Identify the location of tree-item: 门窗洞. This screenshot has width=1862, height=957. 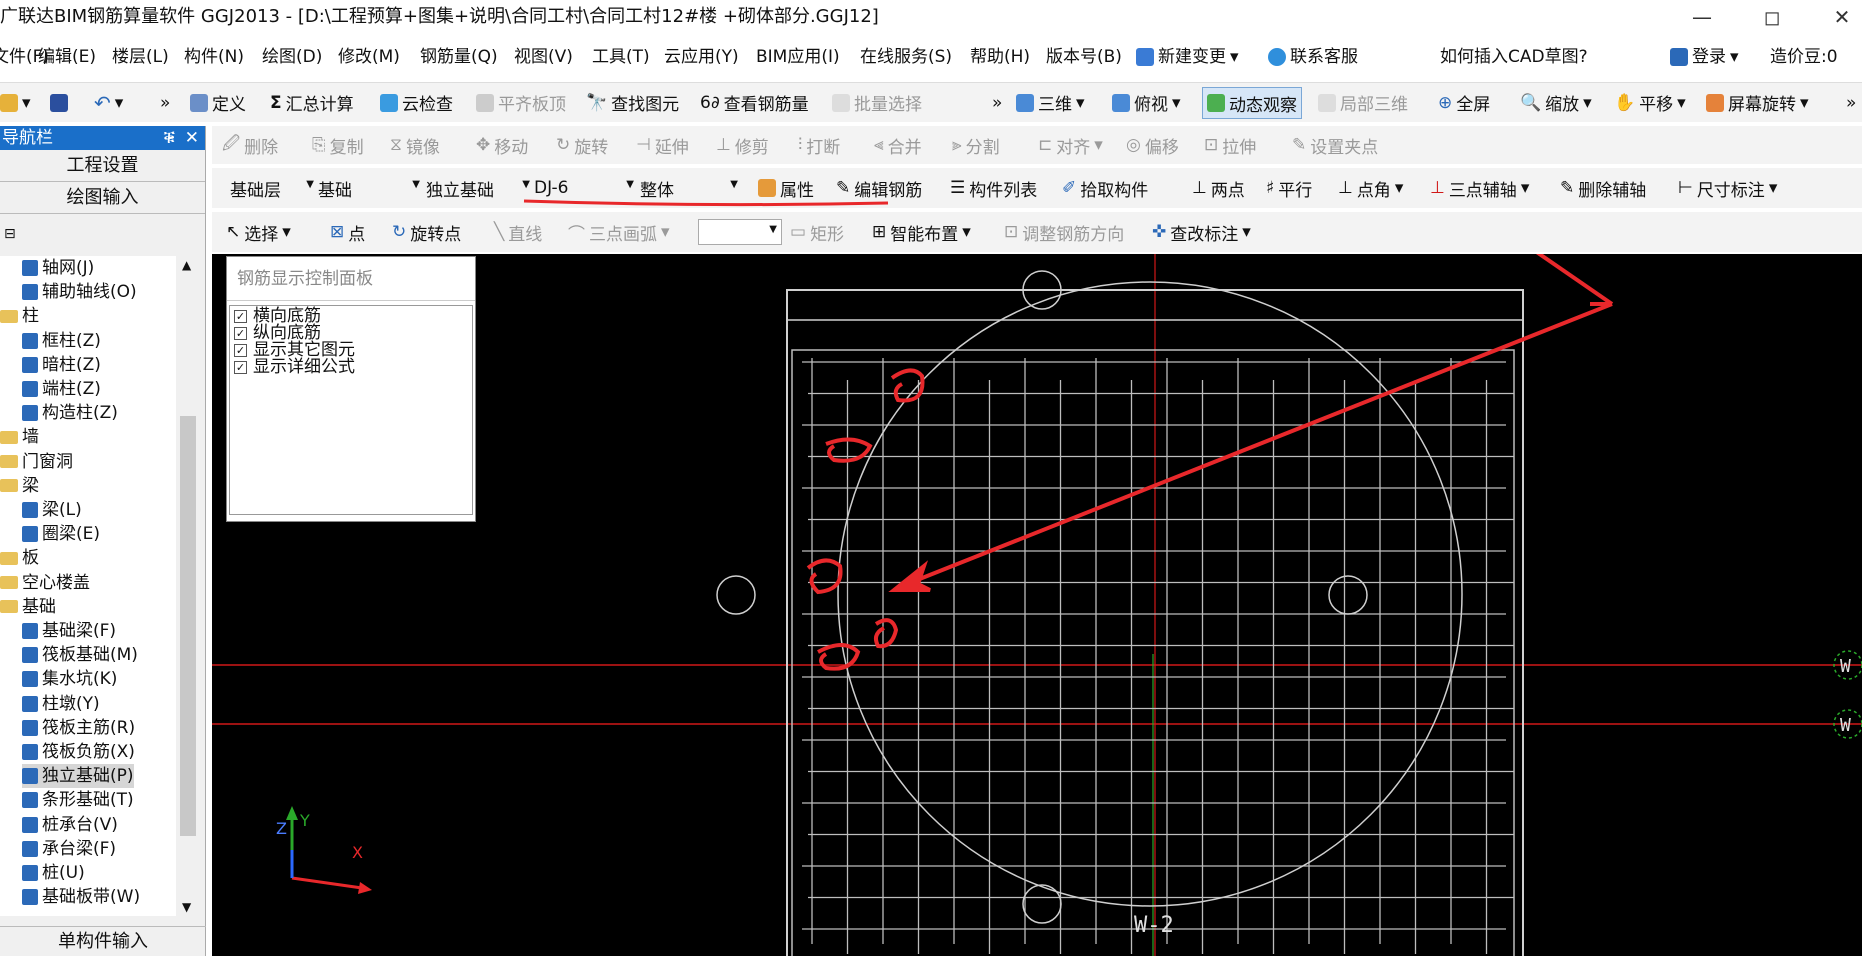
(36, 462).